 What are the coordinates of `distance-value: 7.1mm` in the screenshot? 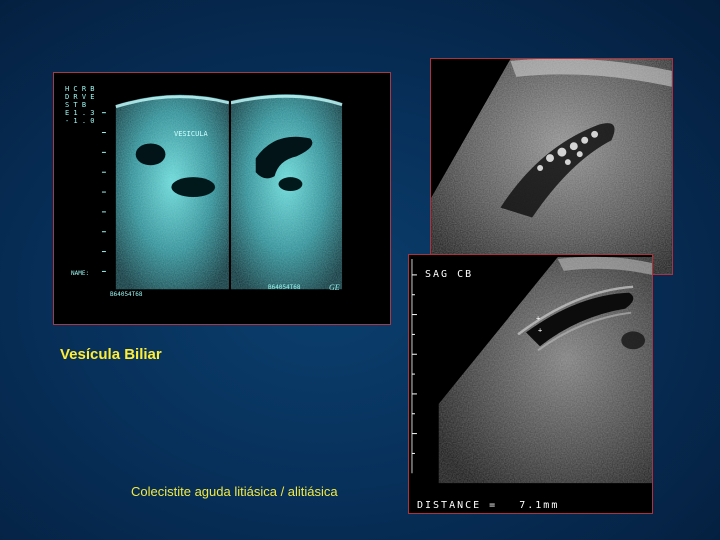 It's located at (539, 505).